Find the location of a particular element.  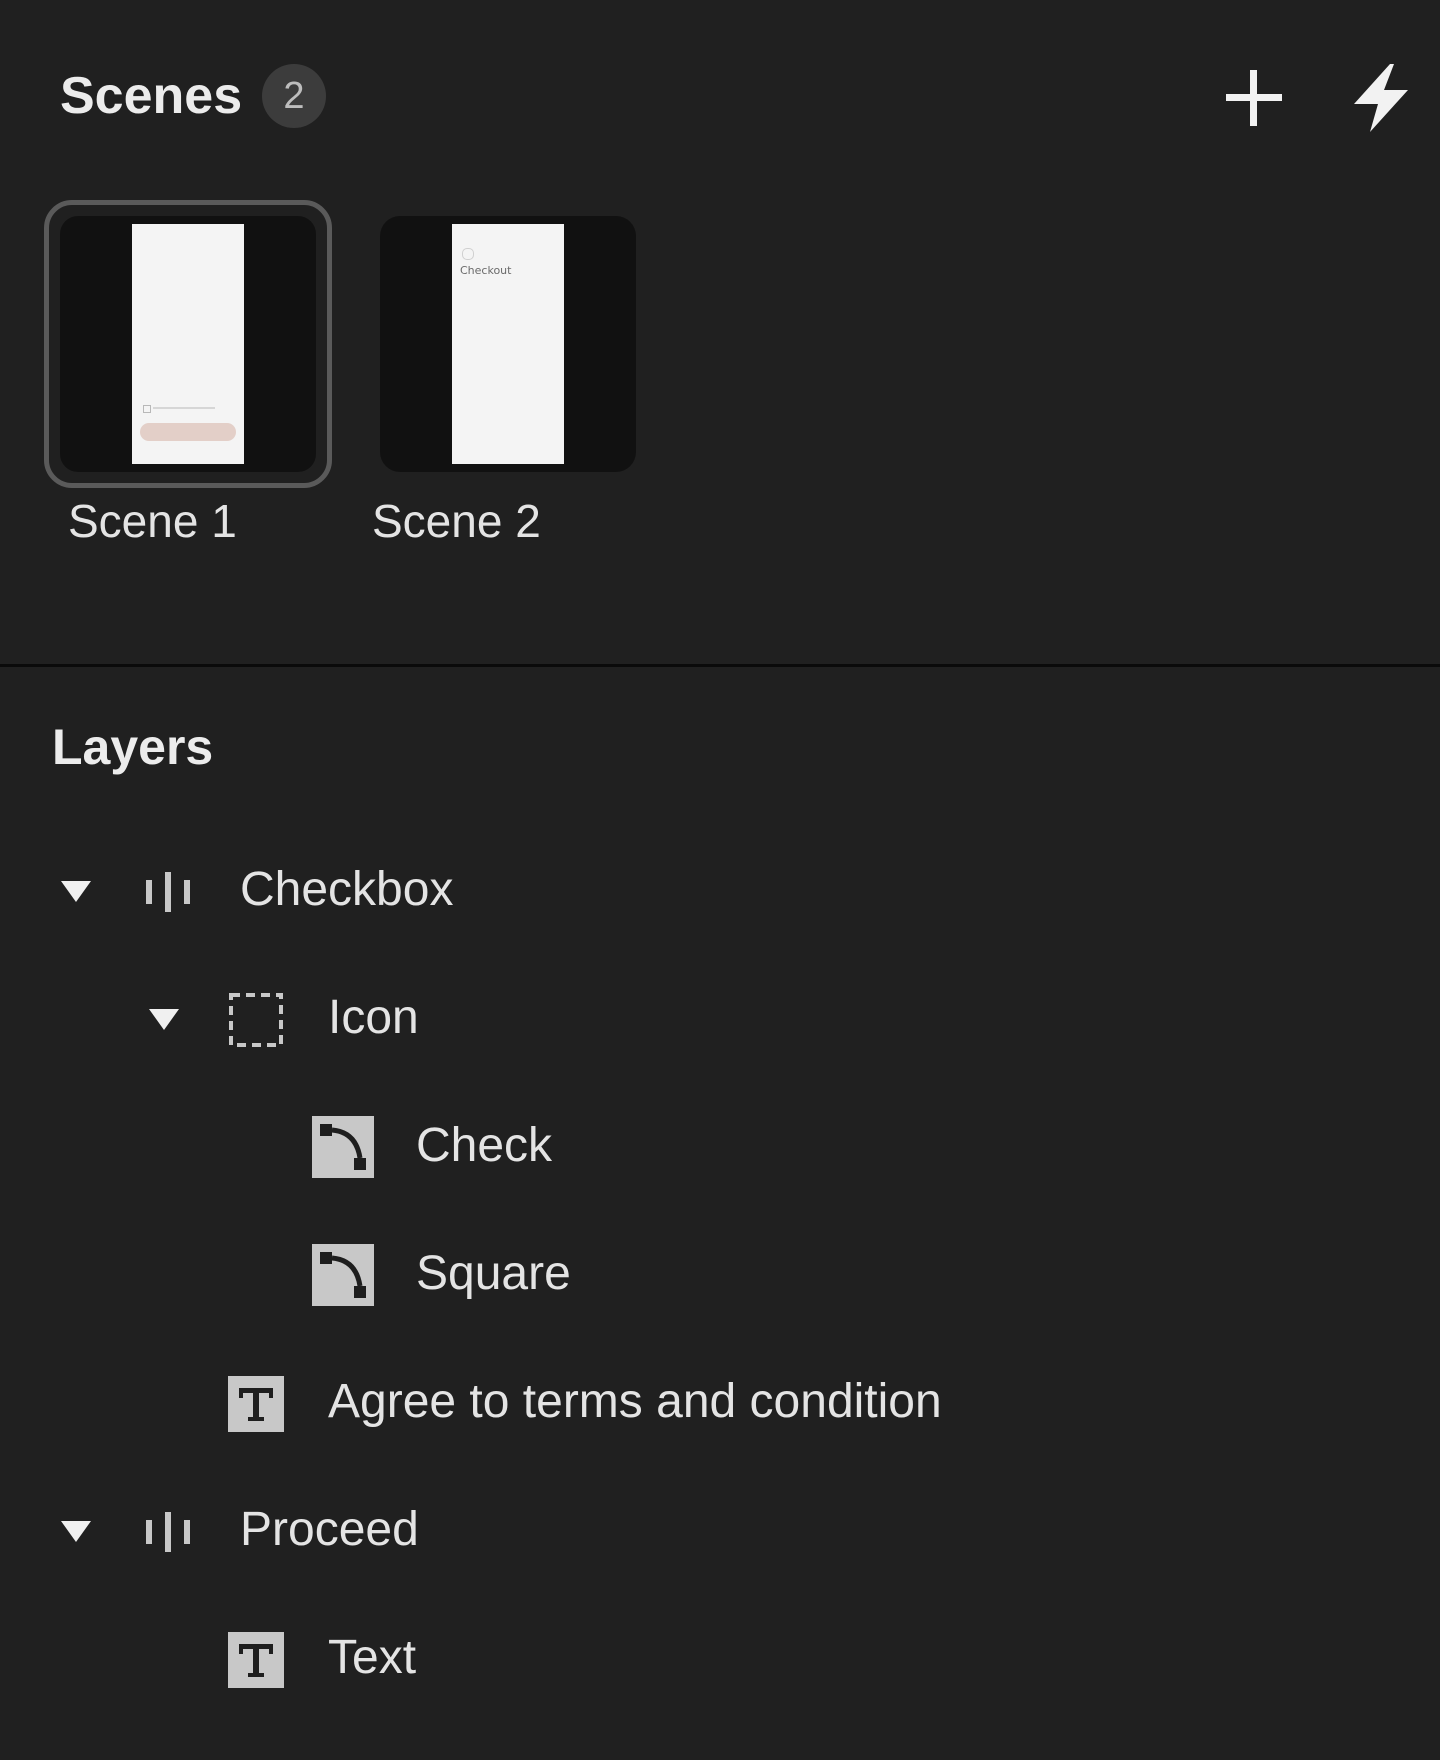

preview-back-icon is located at coordinates (468, 254).